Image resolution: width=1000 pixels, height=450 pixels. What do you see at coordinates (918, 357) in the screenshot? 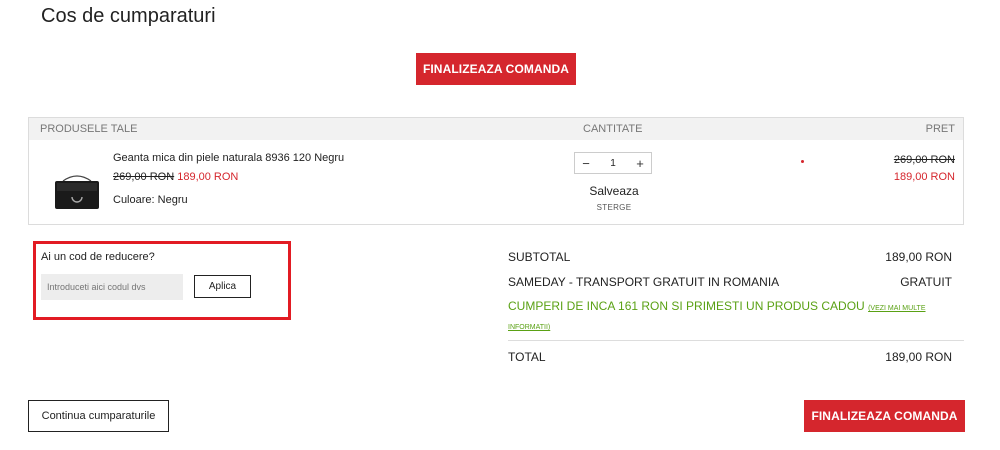
I see `total-value: 189,00 RON` at bounding box center [918, 357].